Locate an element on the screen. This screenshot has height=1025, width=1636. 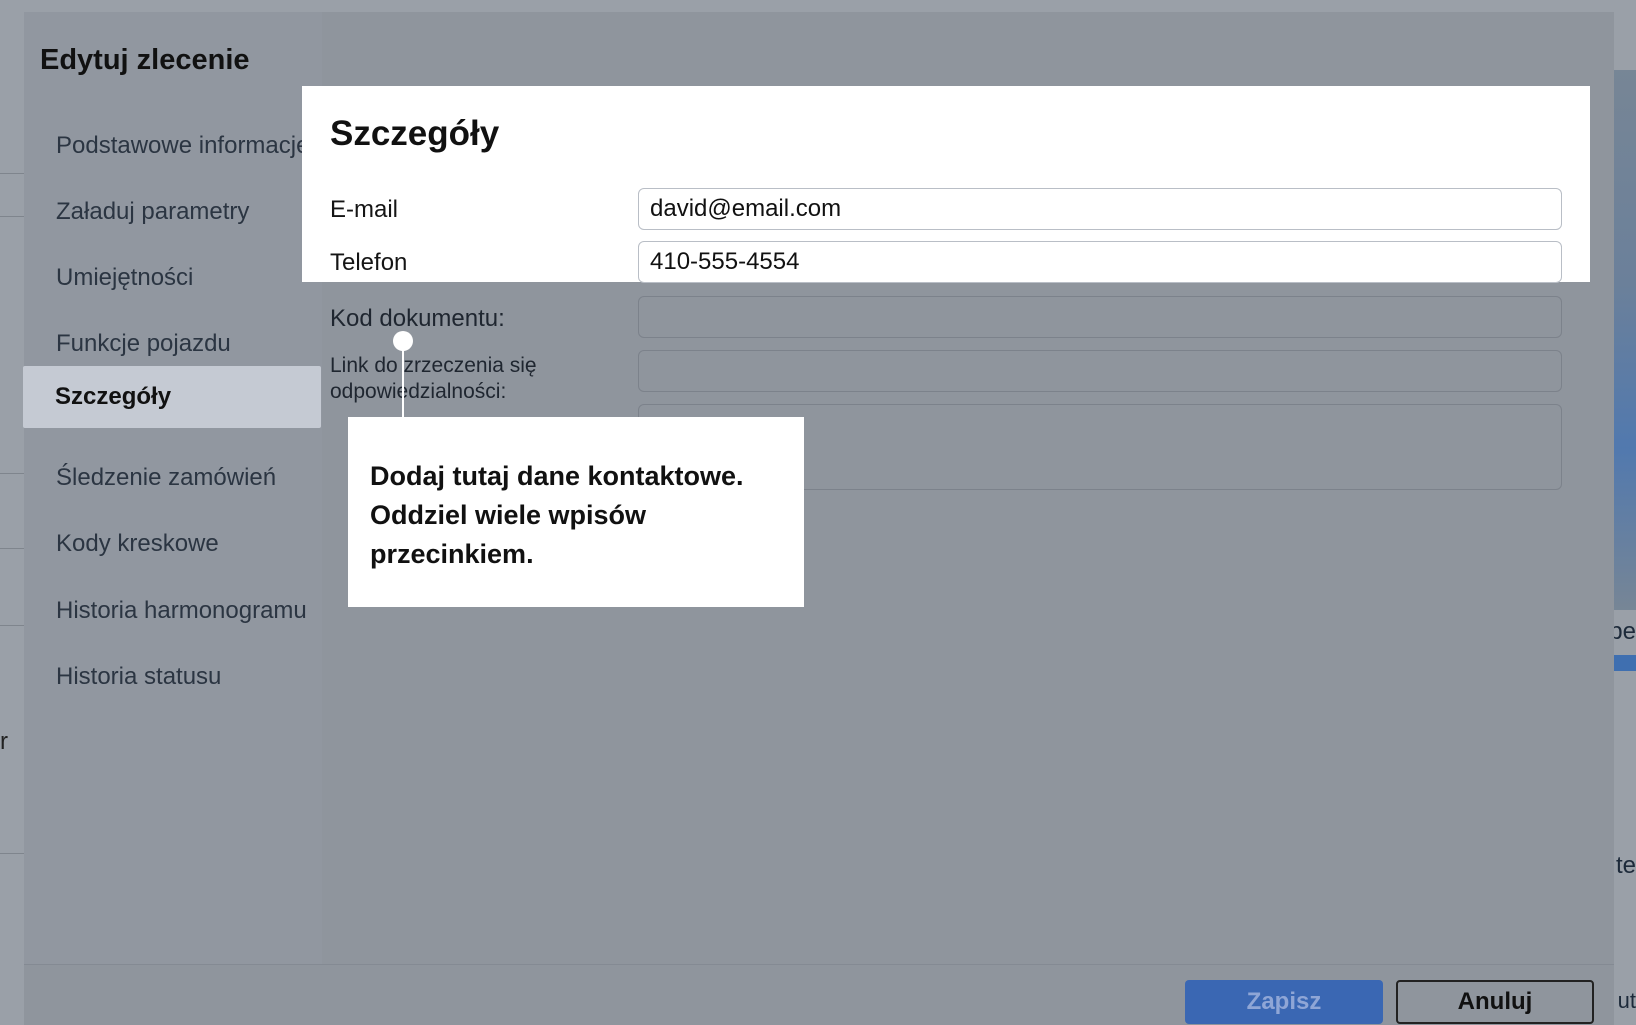
nav-item-skills: Umiejętności is located at coordinates (173, 278).